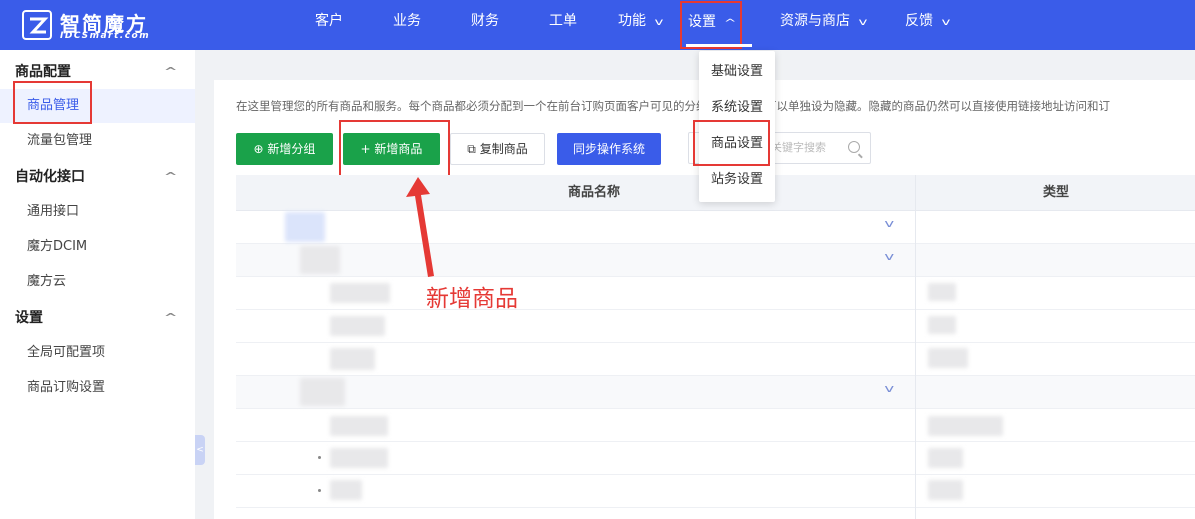  I want to click on copy-product-button: ⧉ 复制商品, so click(497, 149).